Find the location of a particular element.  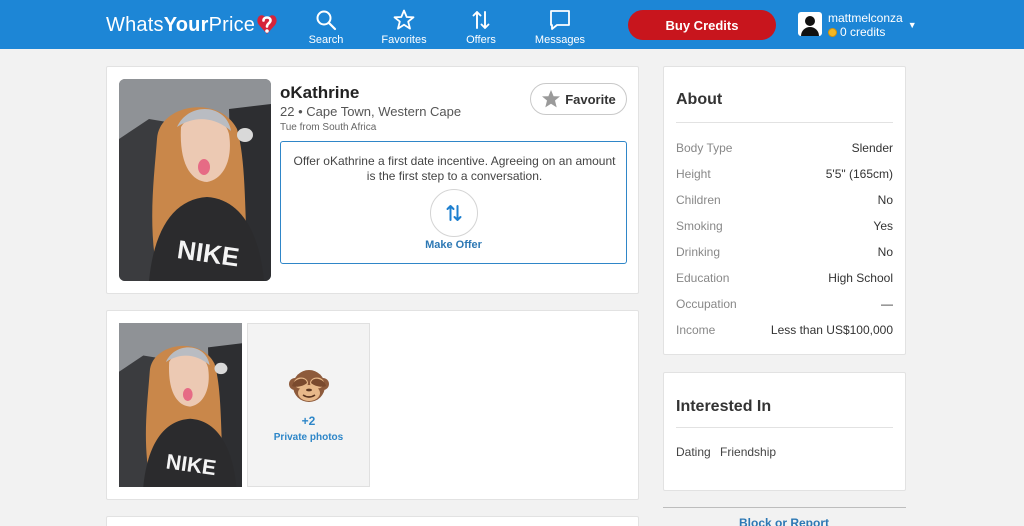

about-value: 5'5" (165cm) is located at coordinates (859, 174).